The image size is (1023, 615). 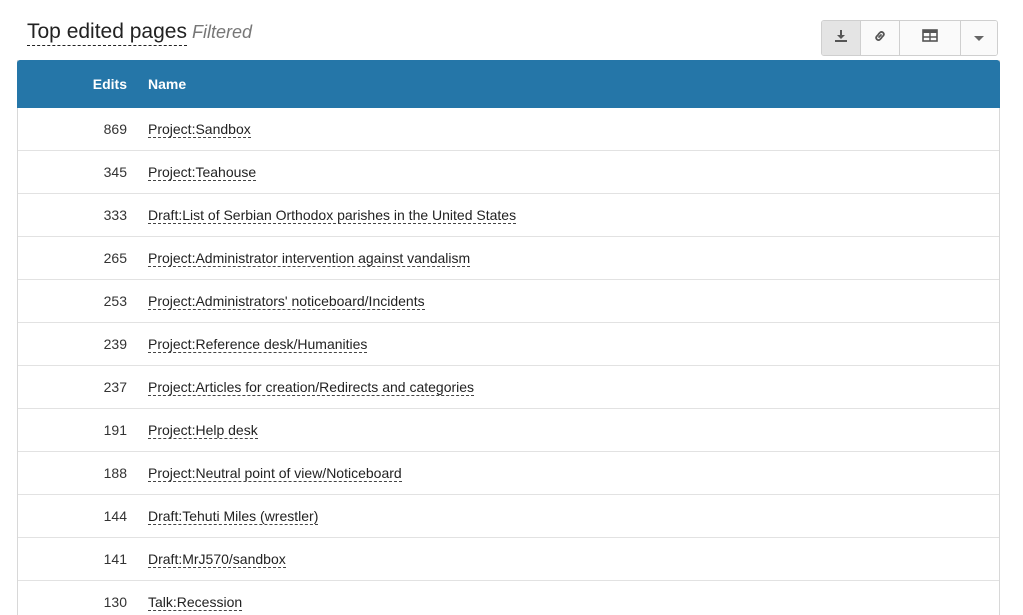 What do you see at coordinates (115, 430) in the screenshot?
I see `edits-count: 191` at bounding box center [115, 430].